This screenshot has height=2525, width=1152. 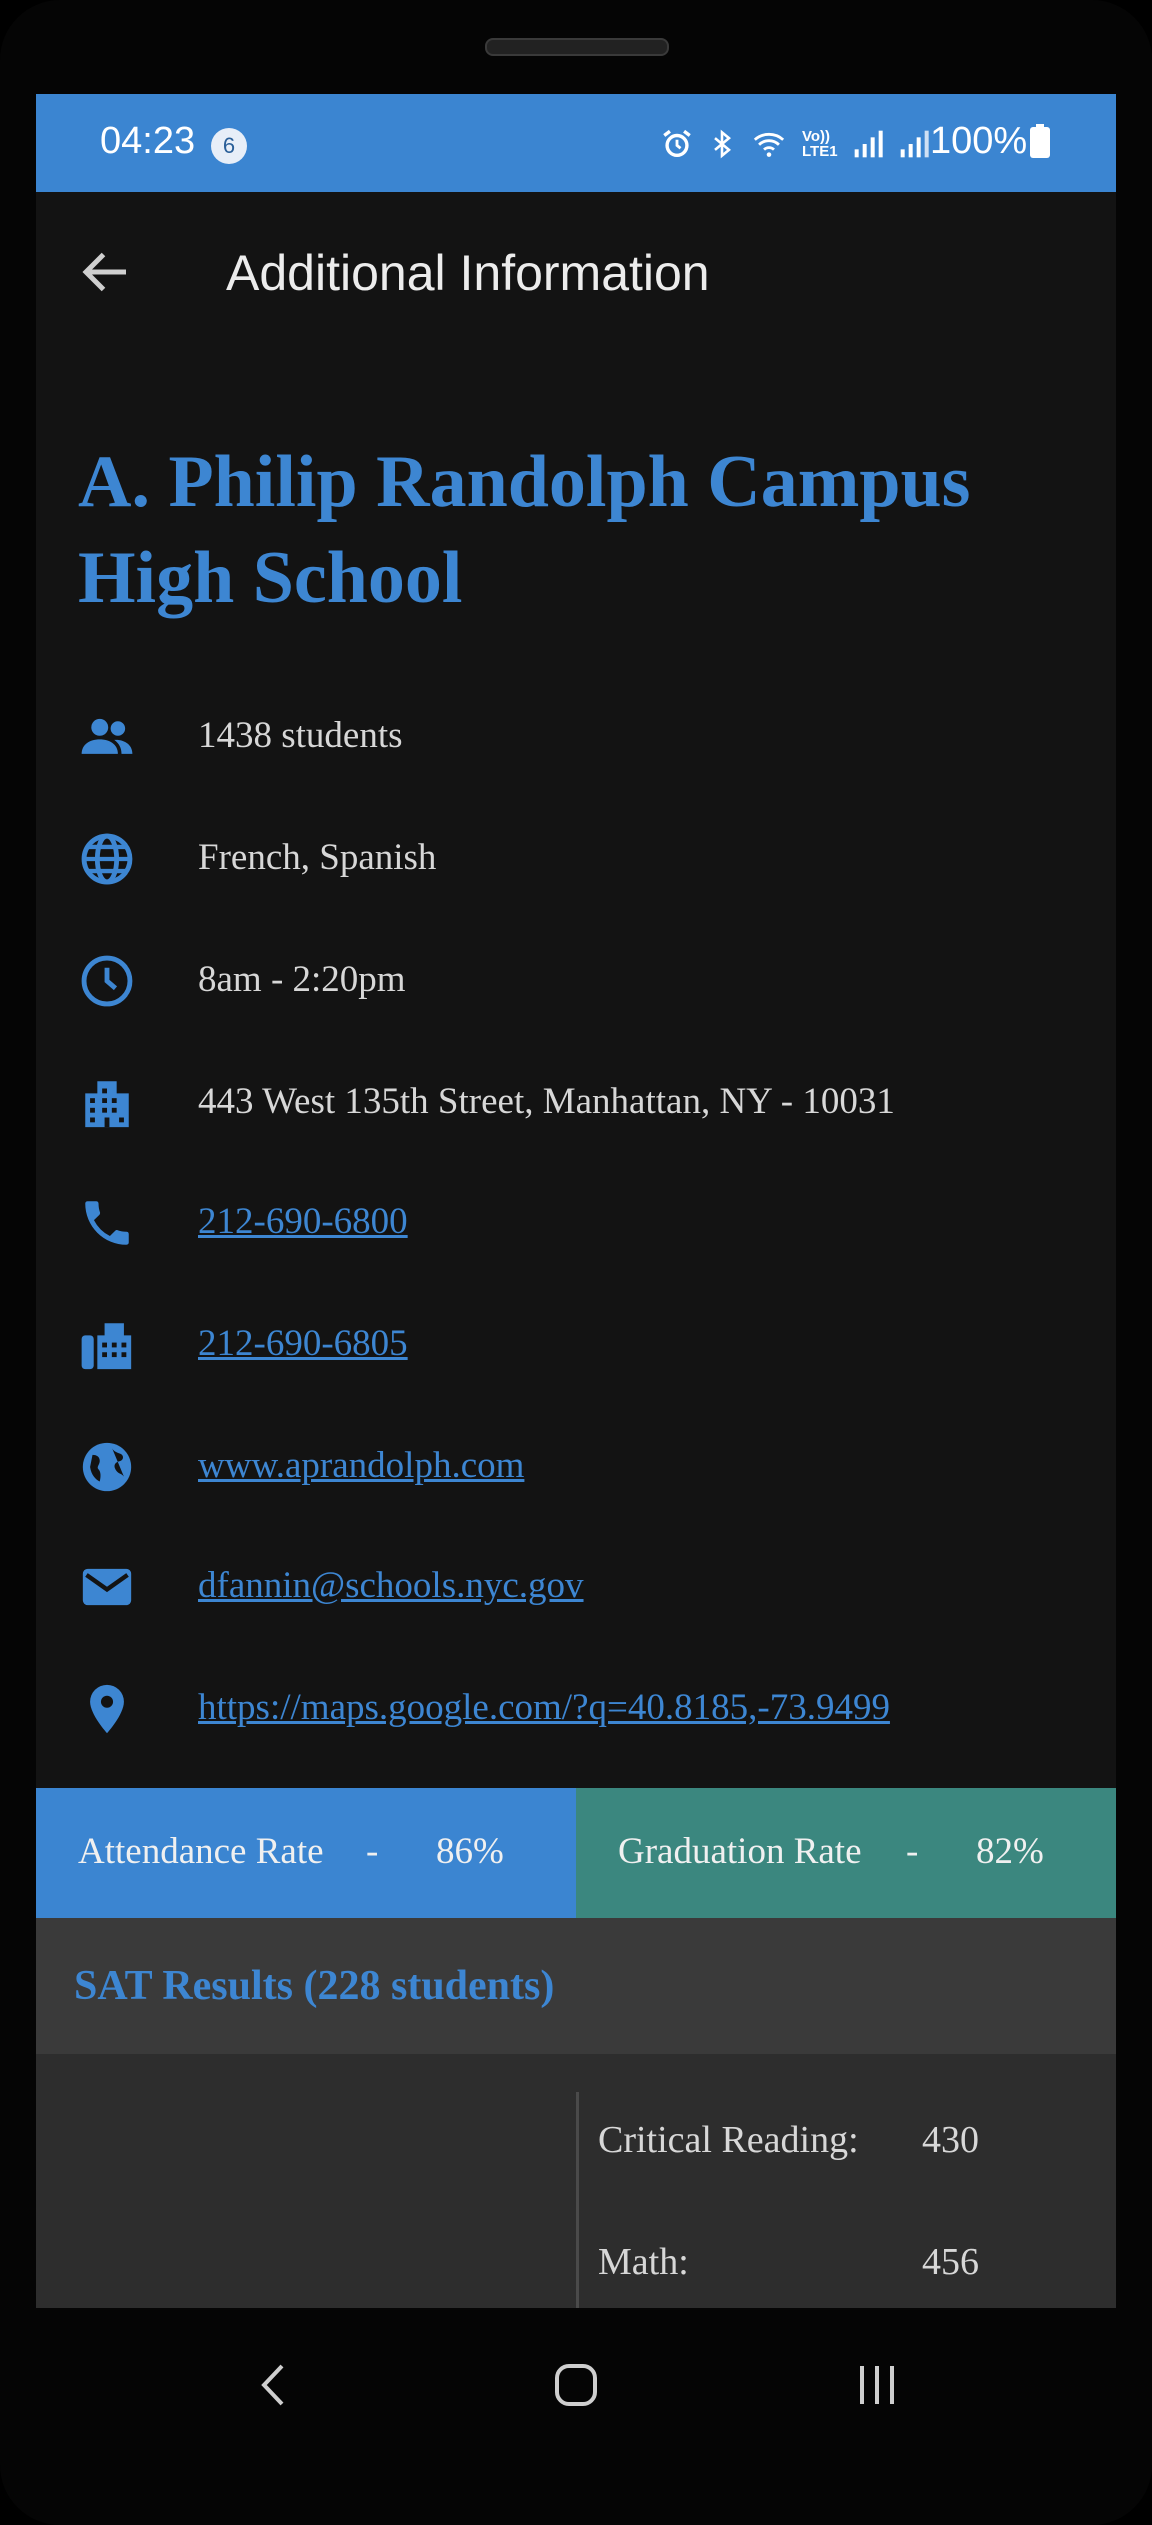 What do you see at coordinates (788, 2262) in the screenshot?
I see `sat-math-row: Math: 456` at bounding box center [788, 2262].